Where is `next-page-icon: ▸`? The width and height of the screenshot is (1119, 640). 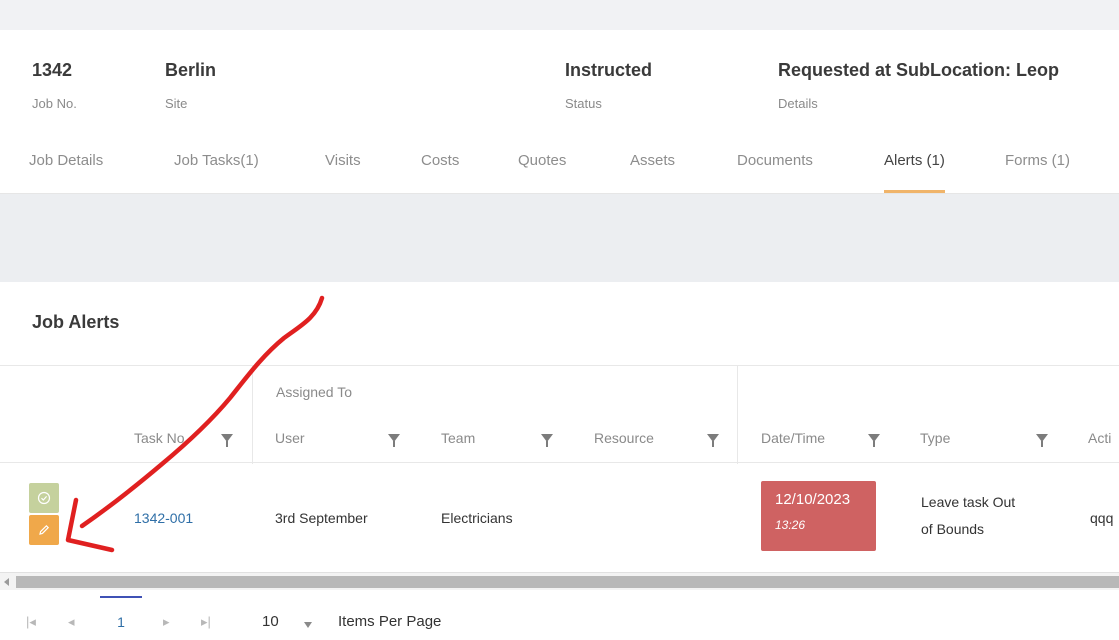 next-page-icon: ▸ is located at coordinates (166, 622).